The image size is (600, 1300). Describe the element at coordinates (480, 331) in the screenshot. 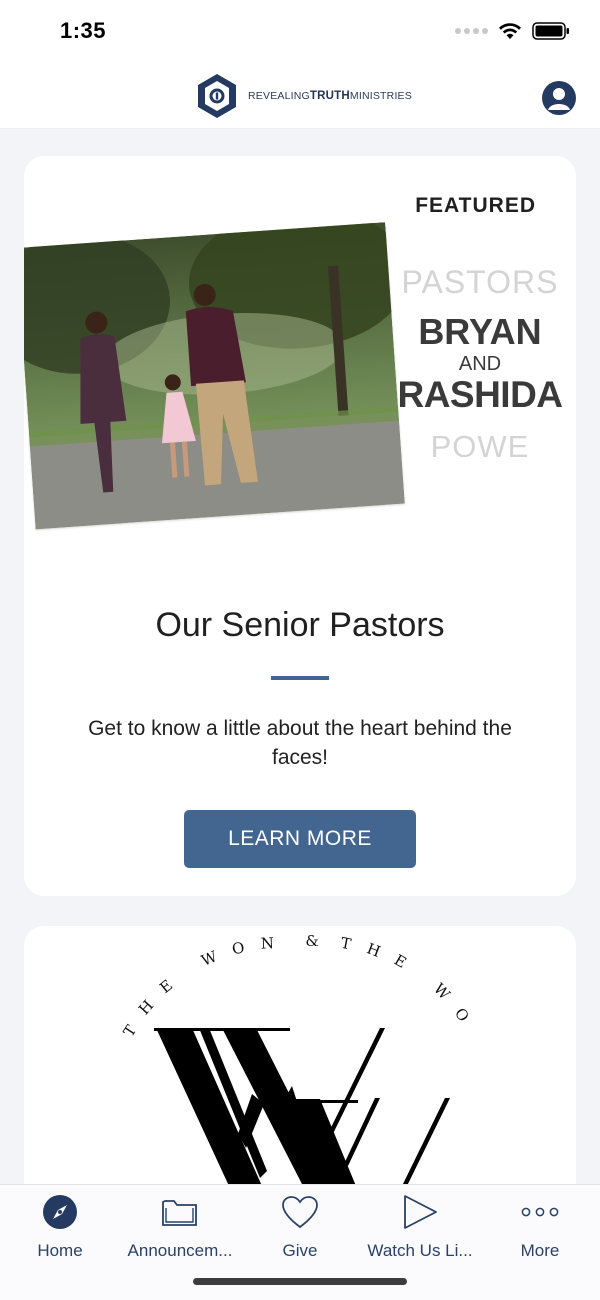

I see `graphic-first-name: BRYAN` at that location.